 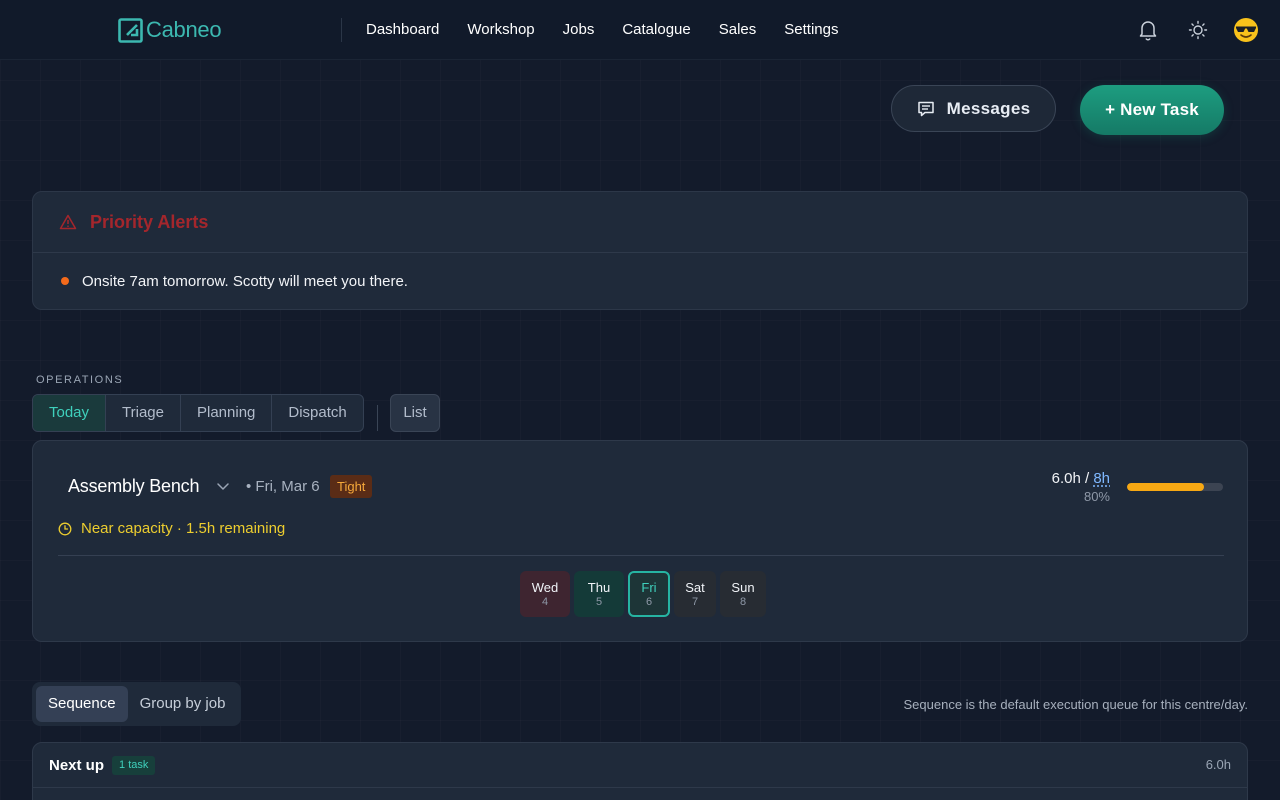 What do you see at coordinates (341, 30) in the screenshot?
I see `nav-divider` at bounding box center [341, 30].